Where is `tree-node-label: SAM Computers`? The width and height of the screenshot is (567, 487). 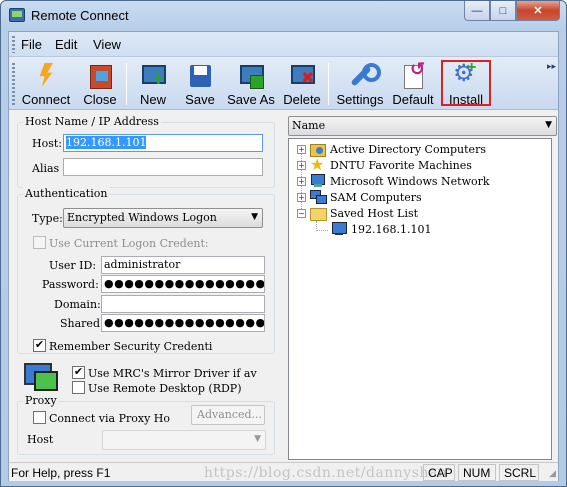 tree-node-label: SAM Computers is located at coordinates (376, 197).